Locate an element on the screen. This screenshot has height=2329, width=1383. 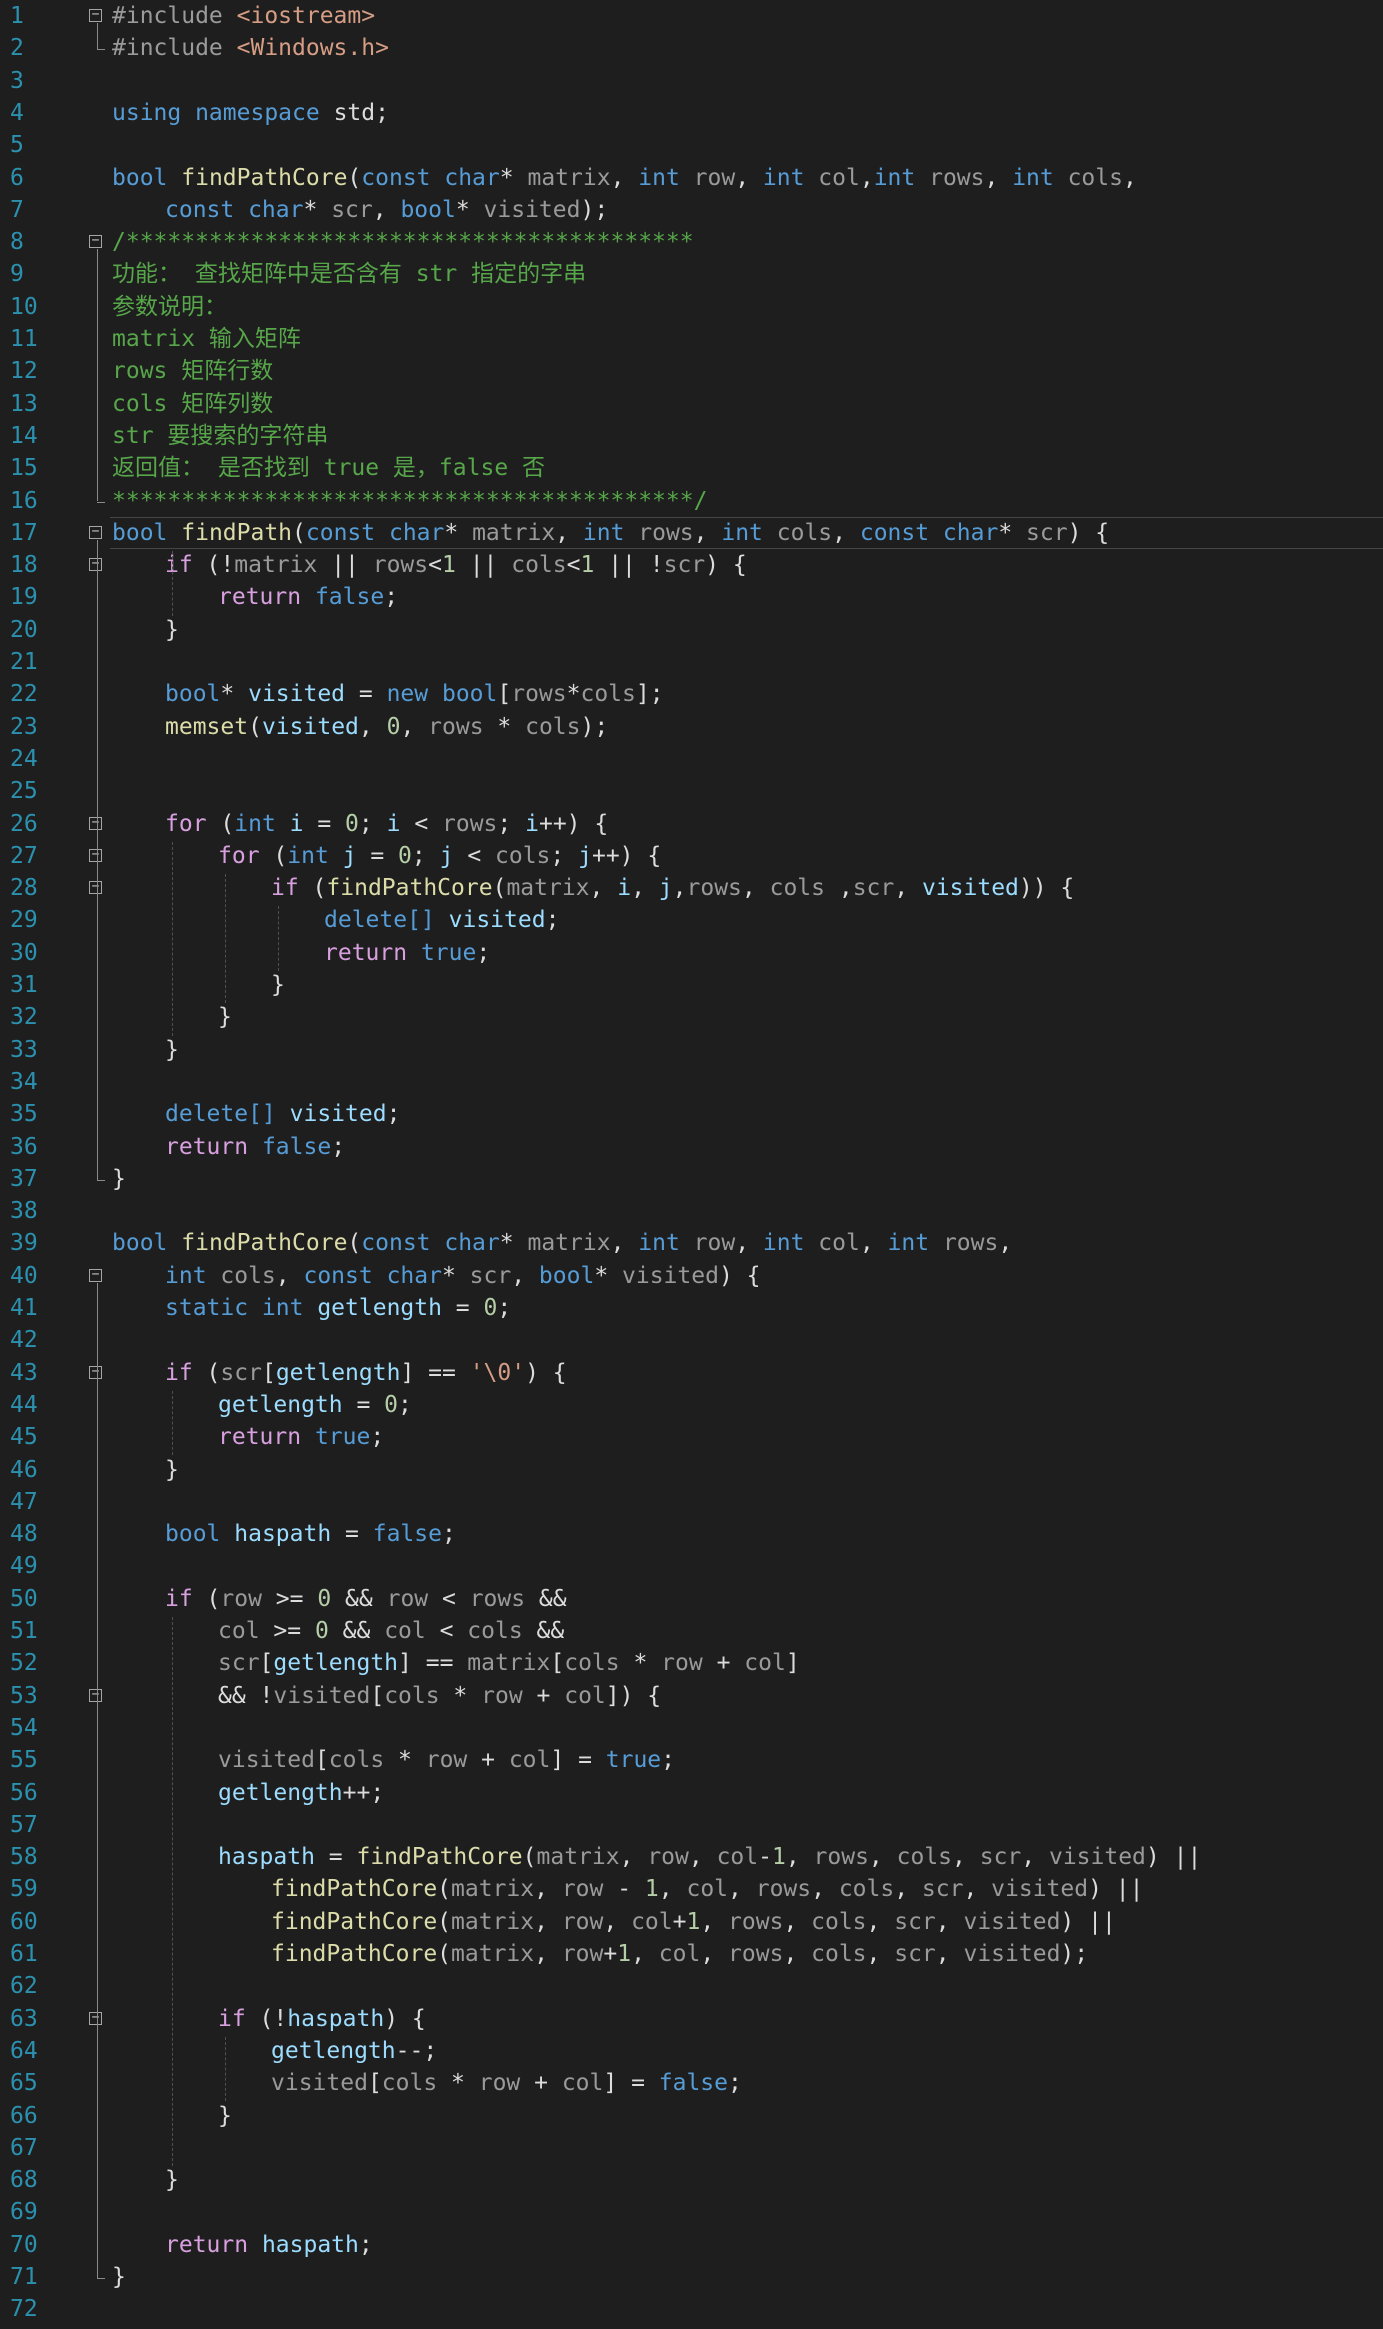
code-line: 56 getlength++; is located at coordinates (691, 1793).